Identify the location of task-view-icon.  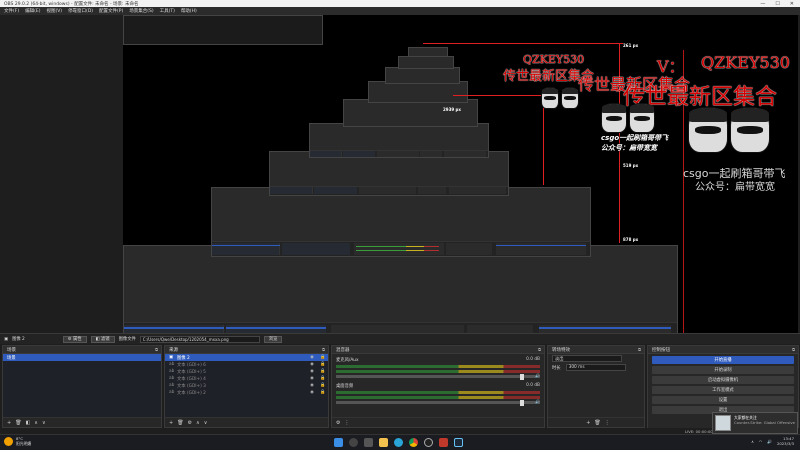
(368, 442).